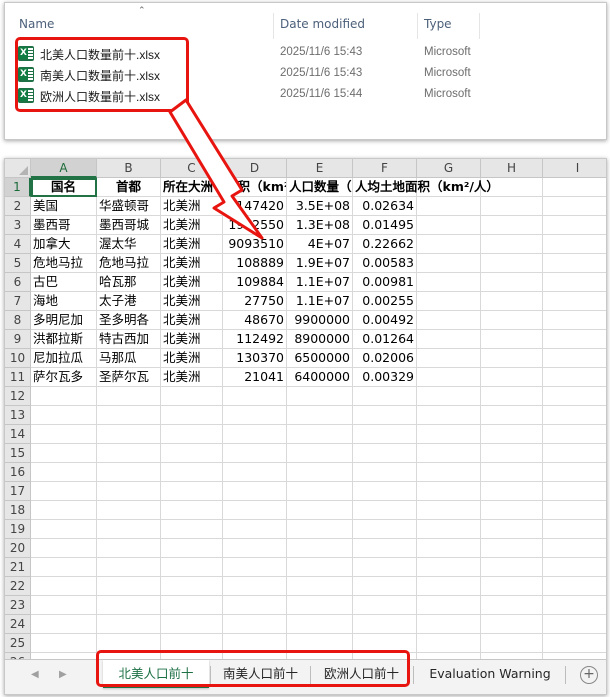 The height and width of the screenshot is (697, 610). I want to click on row-header: 11, so click(18, 377).